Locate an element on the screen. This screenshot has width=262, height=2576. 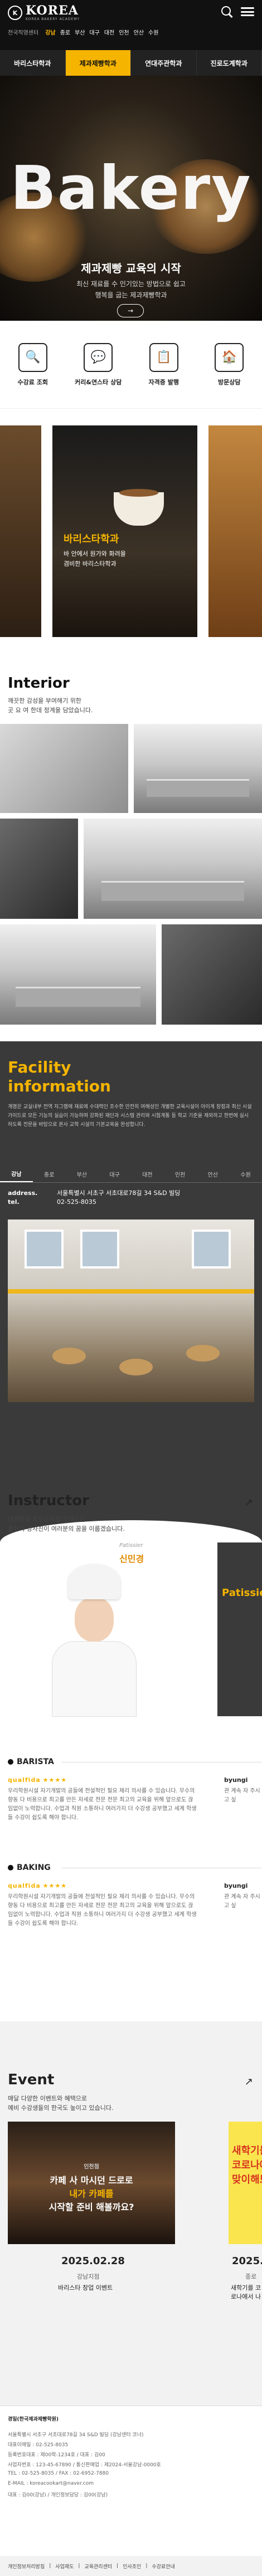
footer-link: 인사조인 is located at coordinates (132, 2566).